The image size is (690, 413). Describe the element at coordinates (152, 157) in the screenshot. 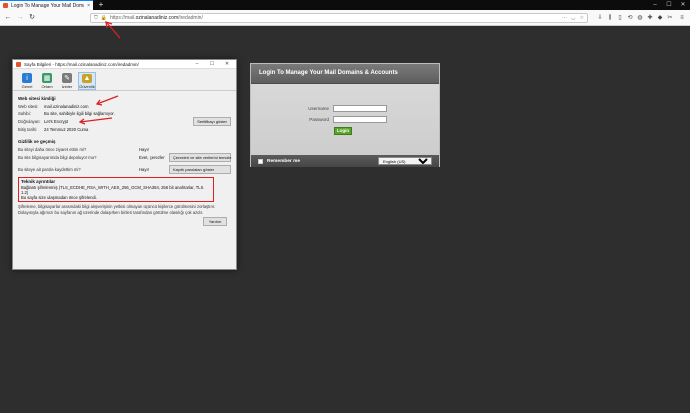

I see `storage-answer: Evet, çerezler` at that location.